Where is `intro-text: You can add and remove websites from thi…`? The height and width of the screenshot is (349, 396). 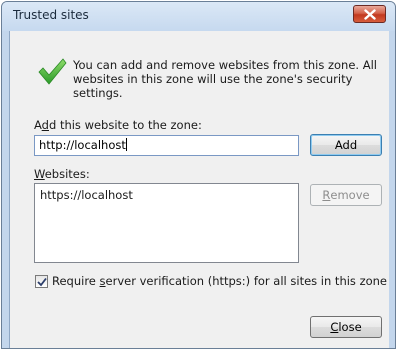
intro-text: You can add and remove websites from thi… is located at coordinates (225, 79).